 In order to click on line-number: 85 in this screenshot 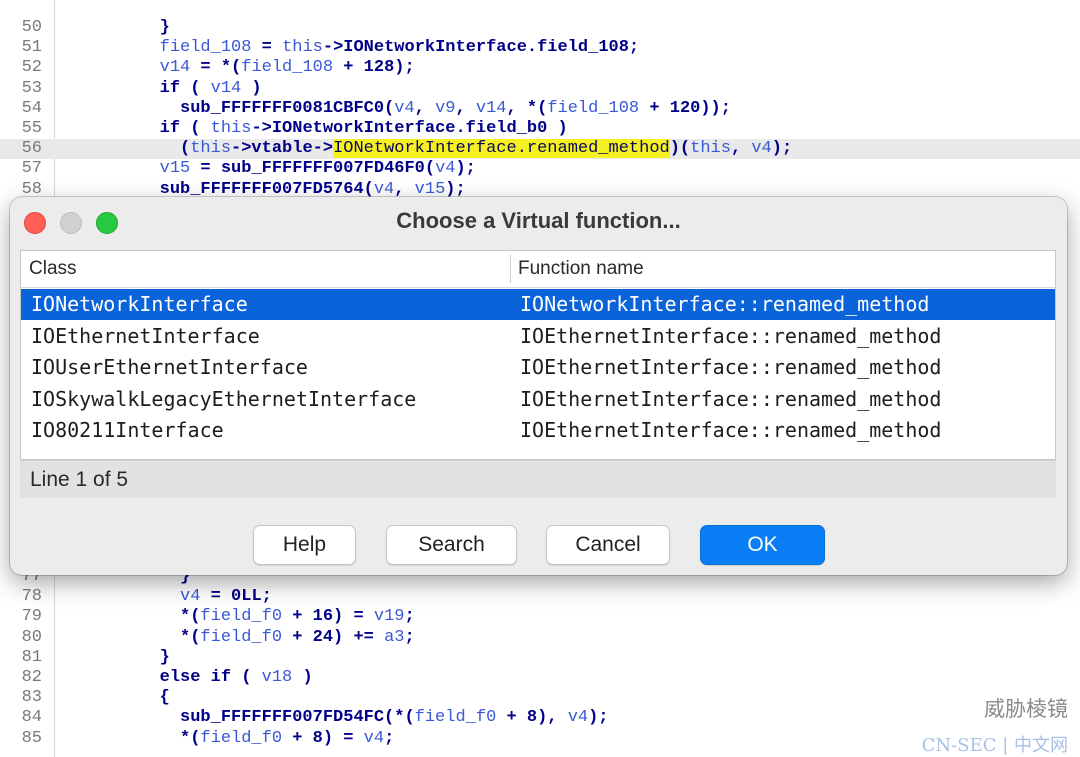, I will do `click(31, 738)`.